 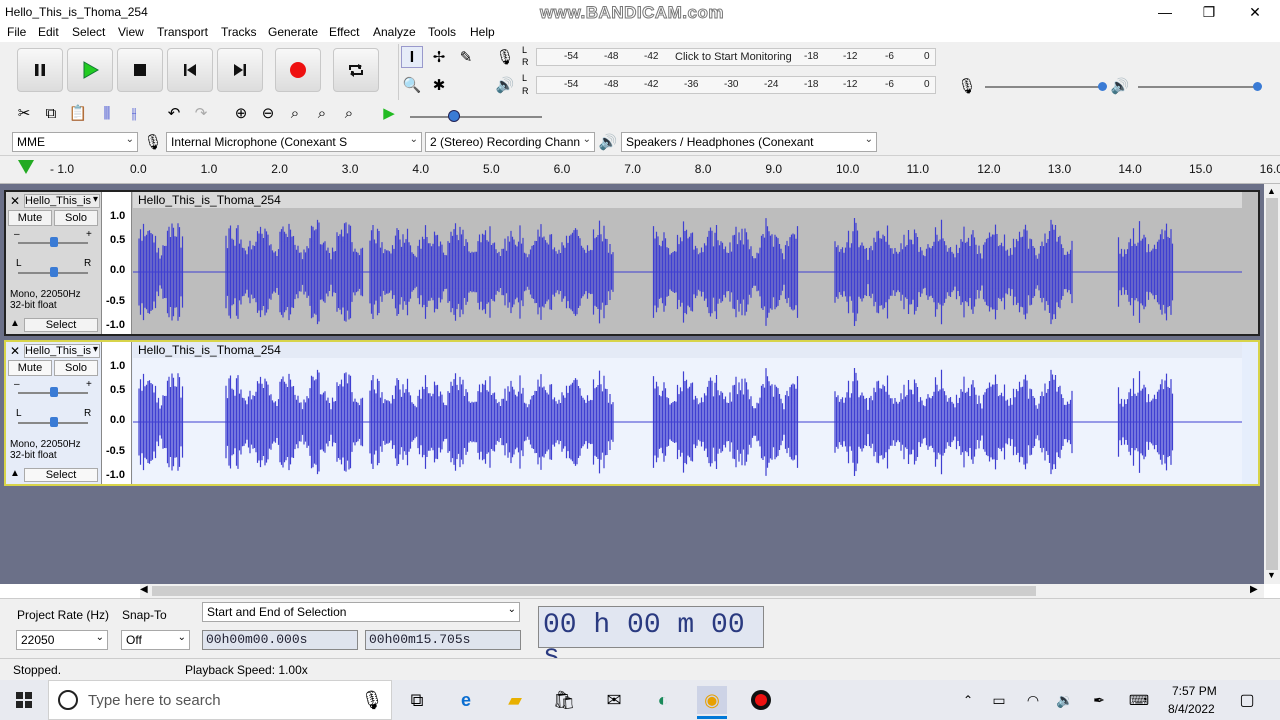 I want to click on vertical-scroll-thumb, so click(x=1272, y=384).